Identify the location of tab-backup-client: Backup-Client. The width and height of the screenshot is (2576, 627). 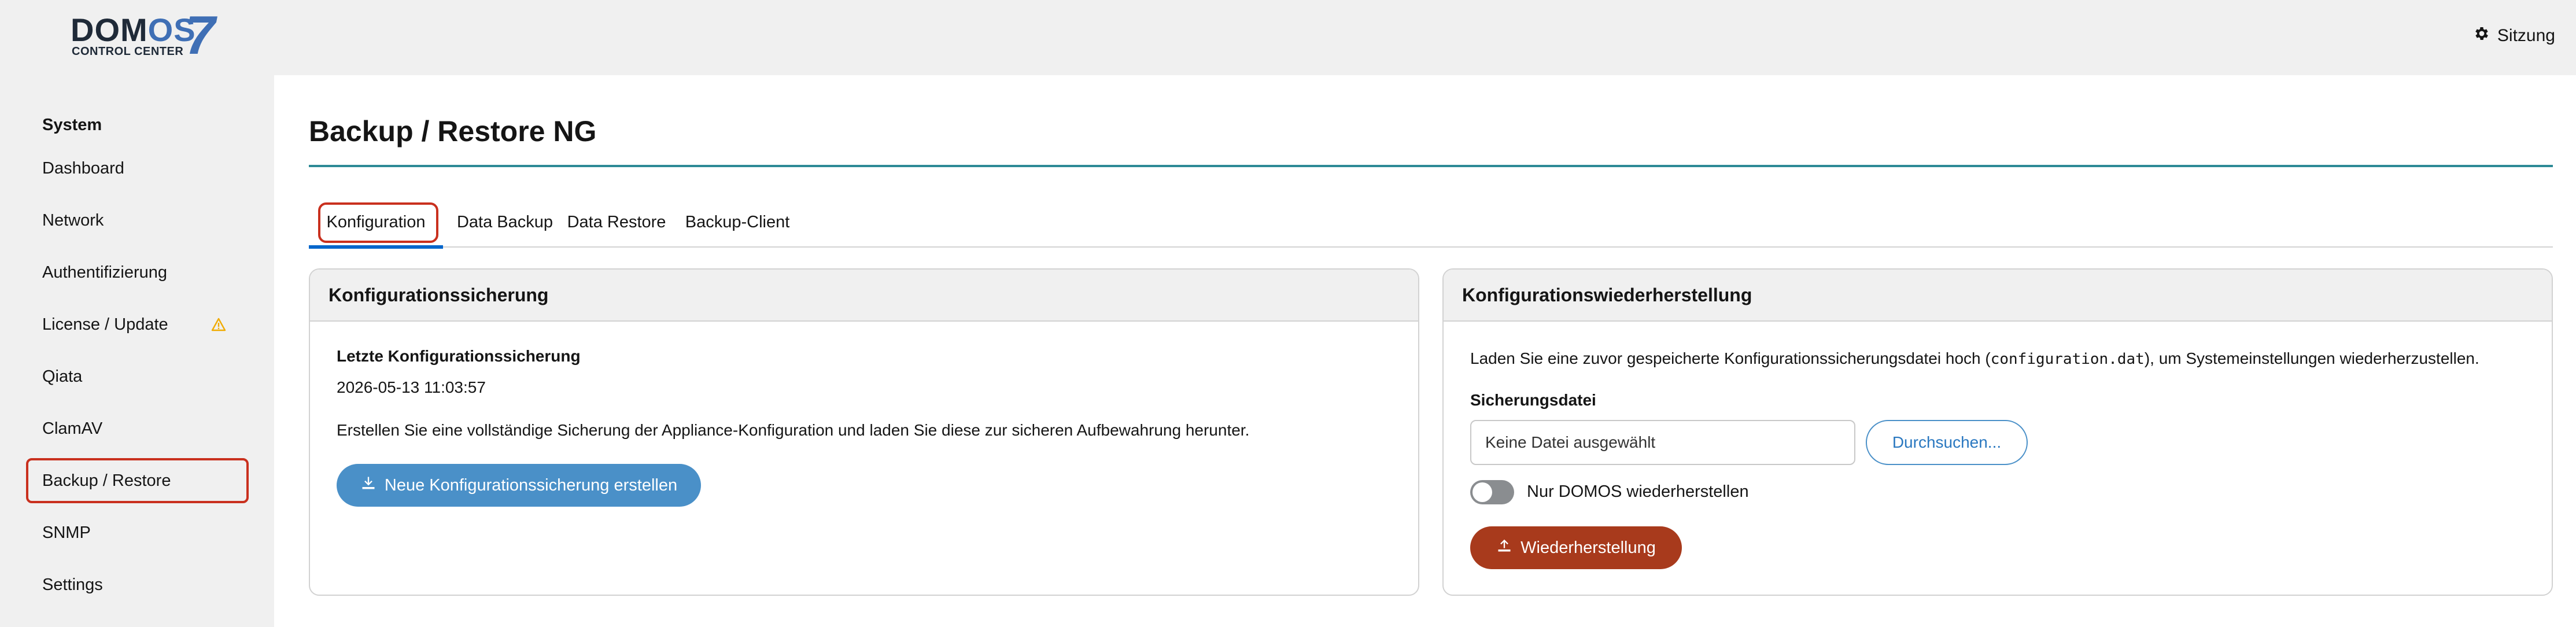
(737, 222).